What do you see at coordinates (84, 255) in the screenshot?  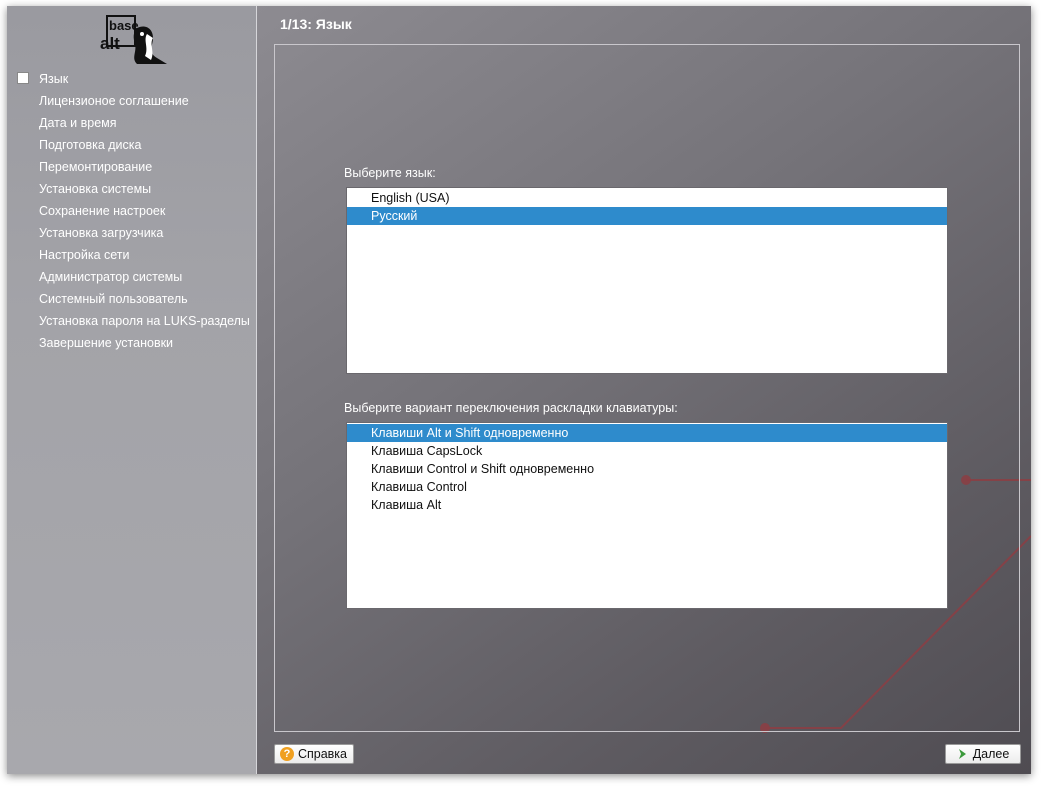 I see `step-label: Настройка сети` at bounding box center [84, 255].